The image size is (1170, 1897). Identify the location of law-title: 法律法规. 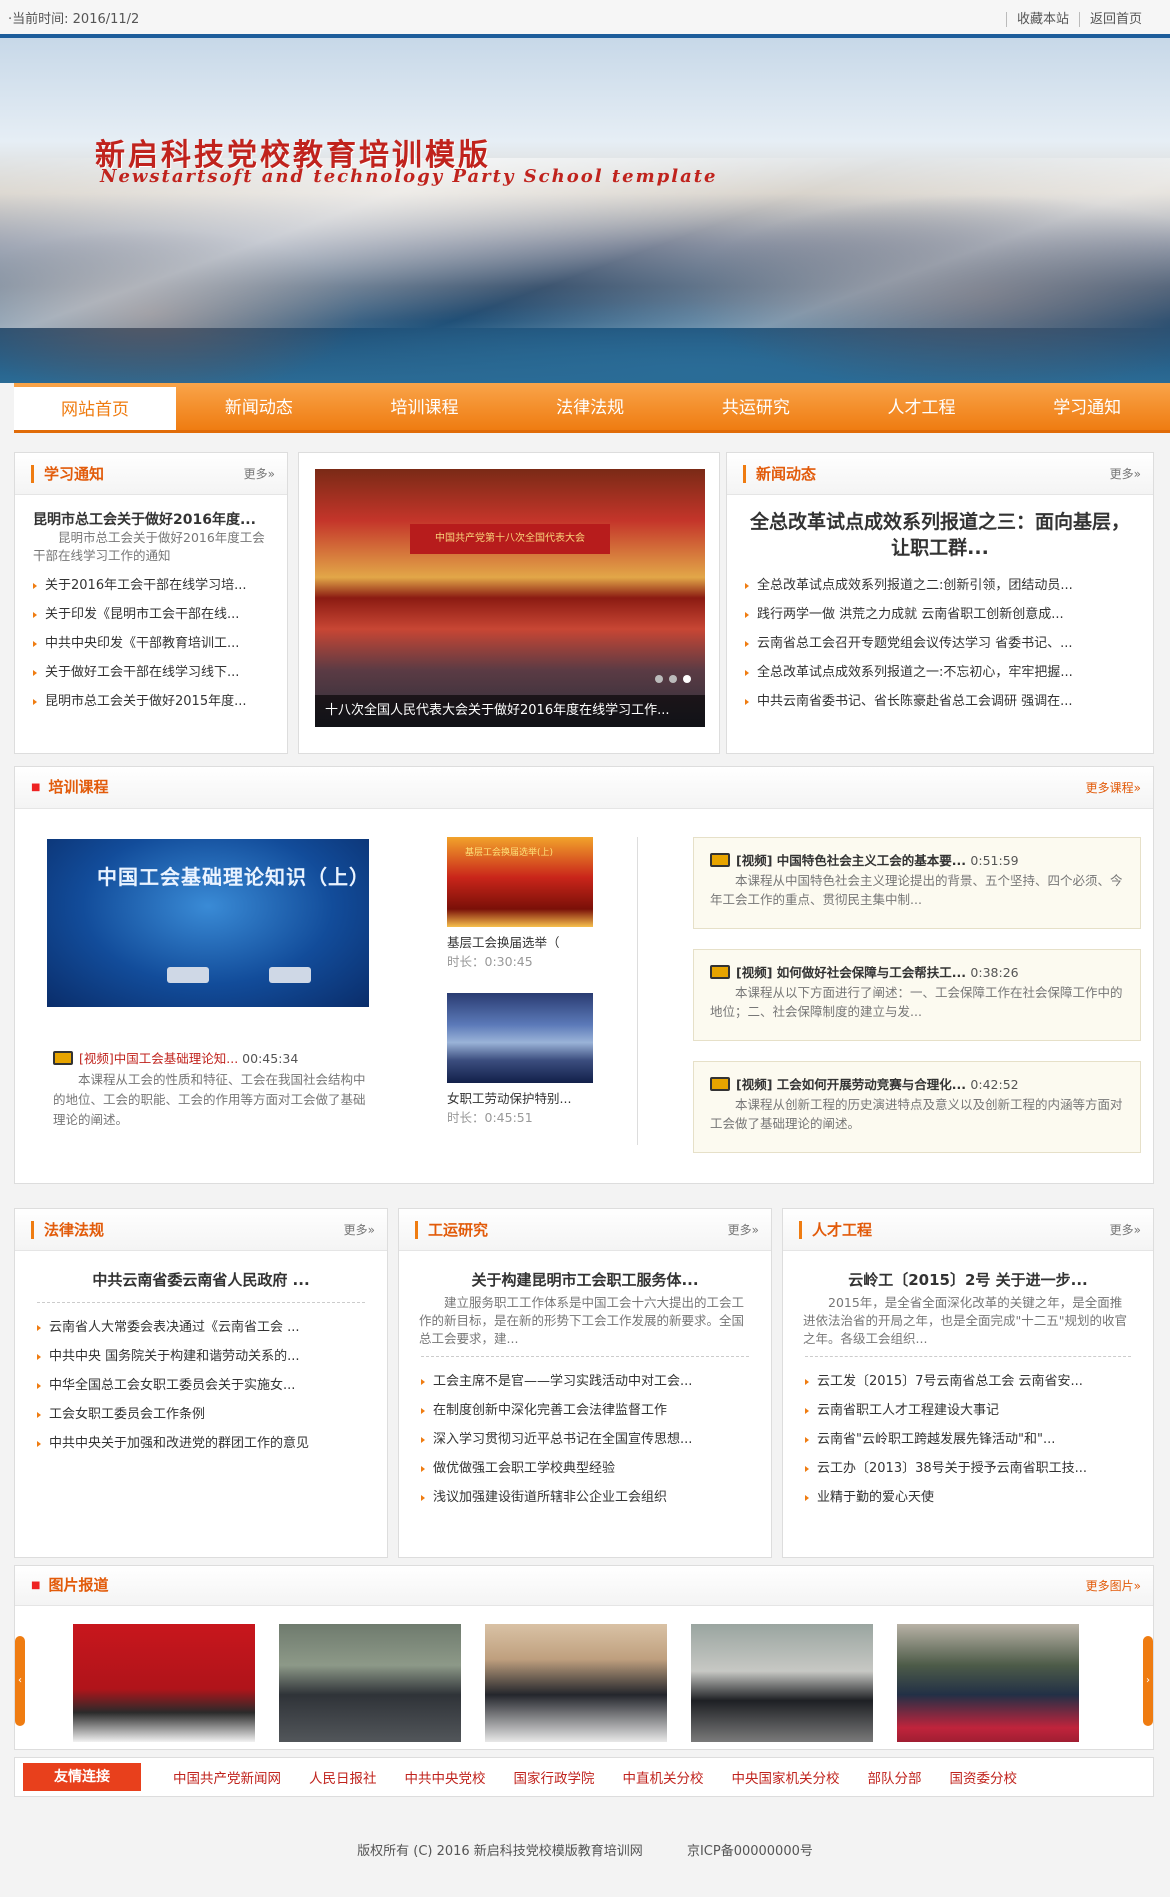
(67, 1229).